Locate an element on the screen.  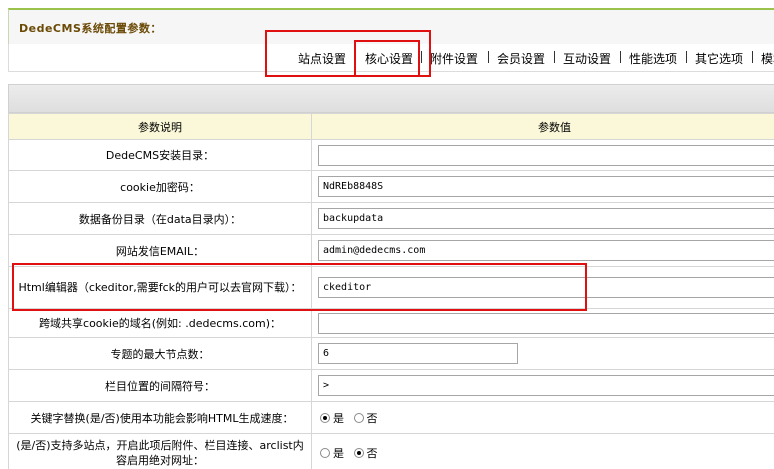
table-row: 数据备份目录（在data目录内）： backupdata is located at coordinates (391, 218).